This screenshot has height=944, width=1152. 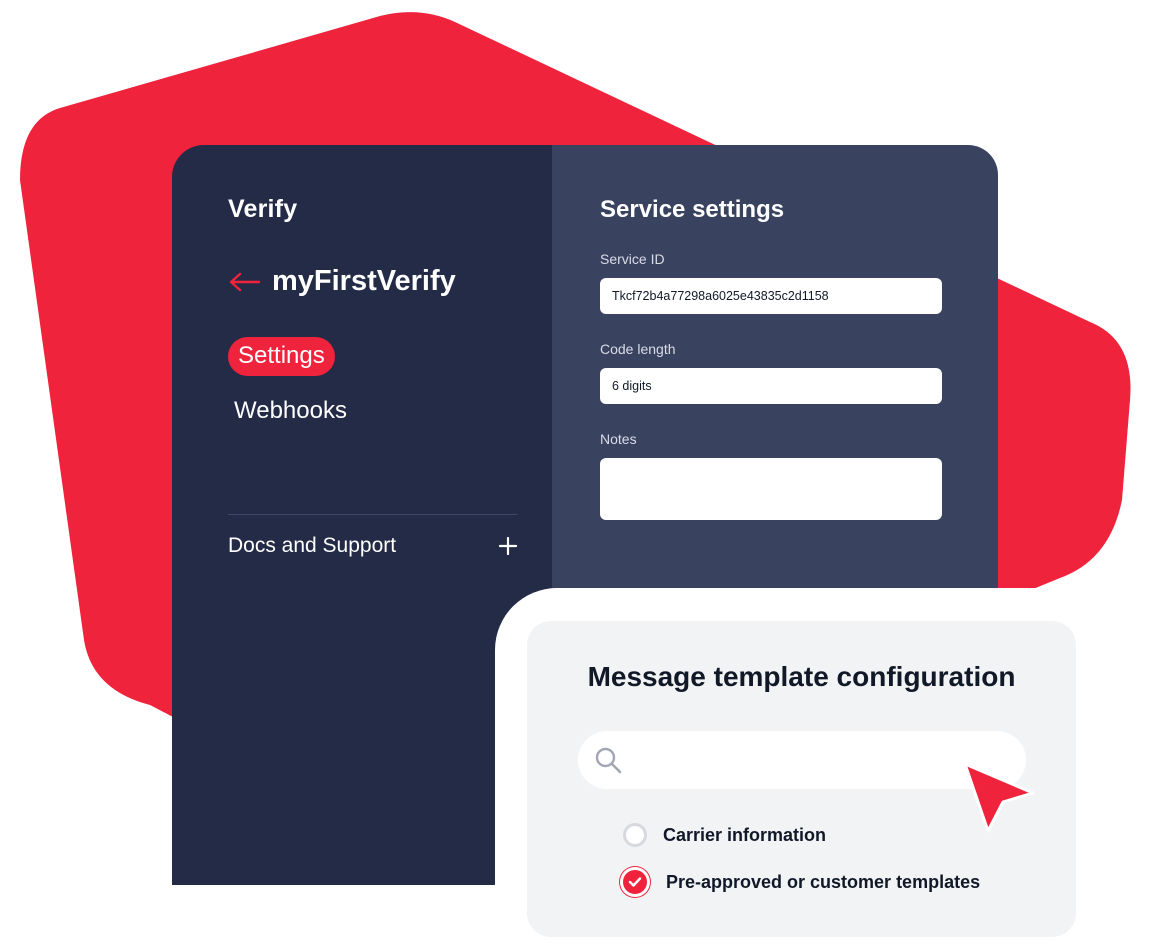 I want to click on template-search-input, so click(x=802, y=760).